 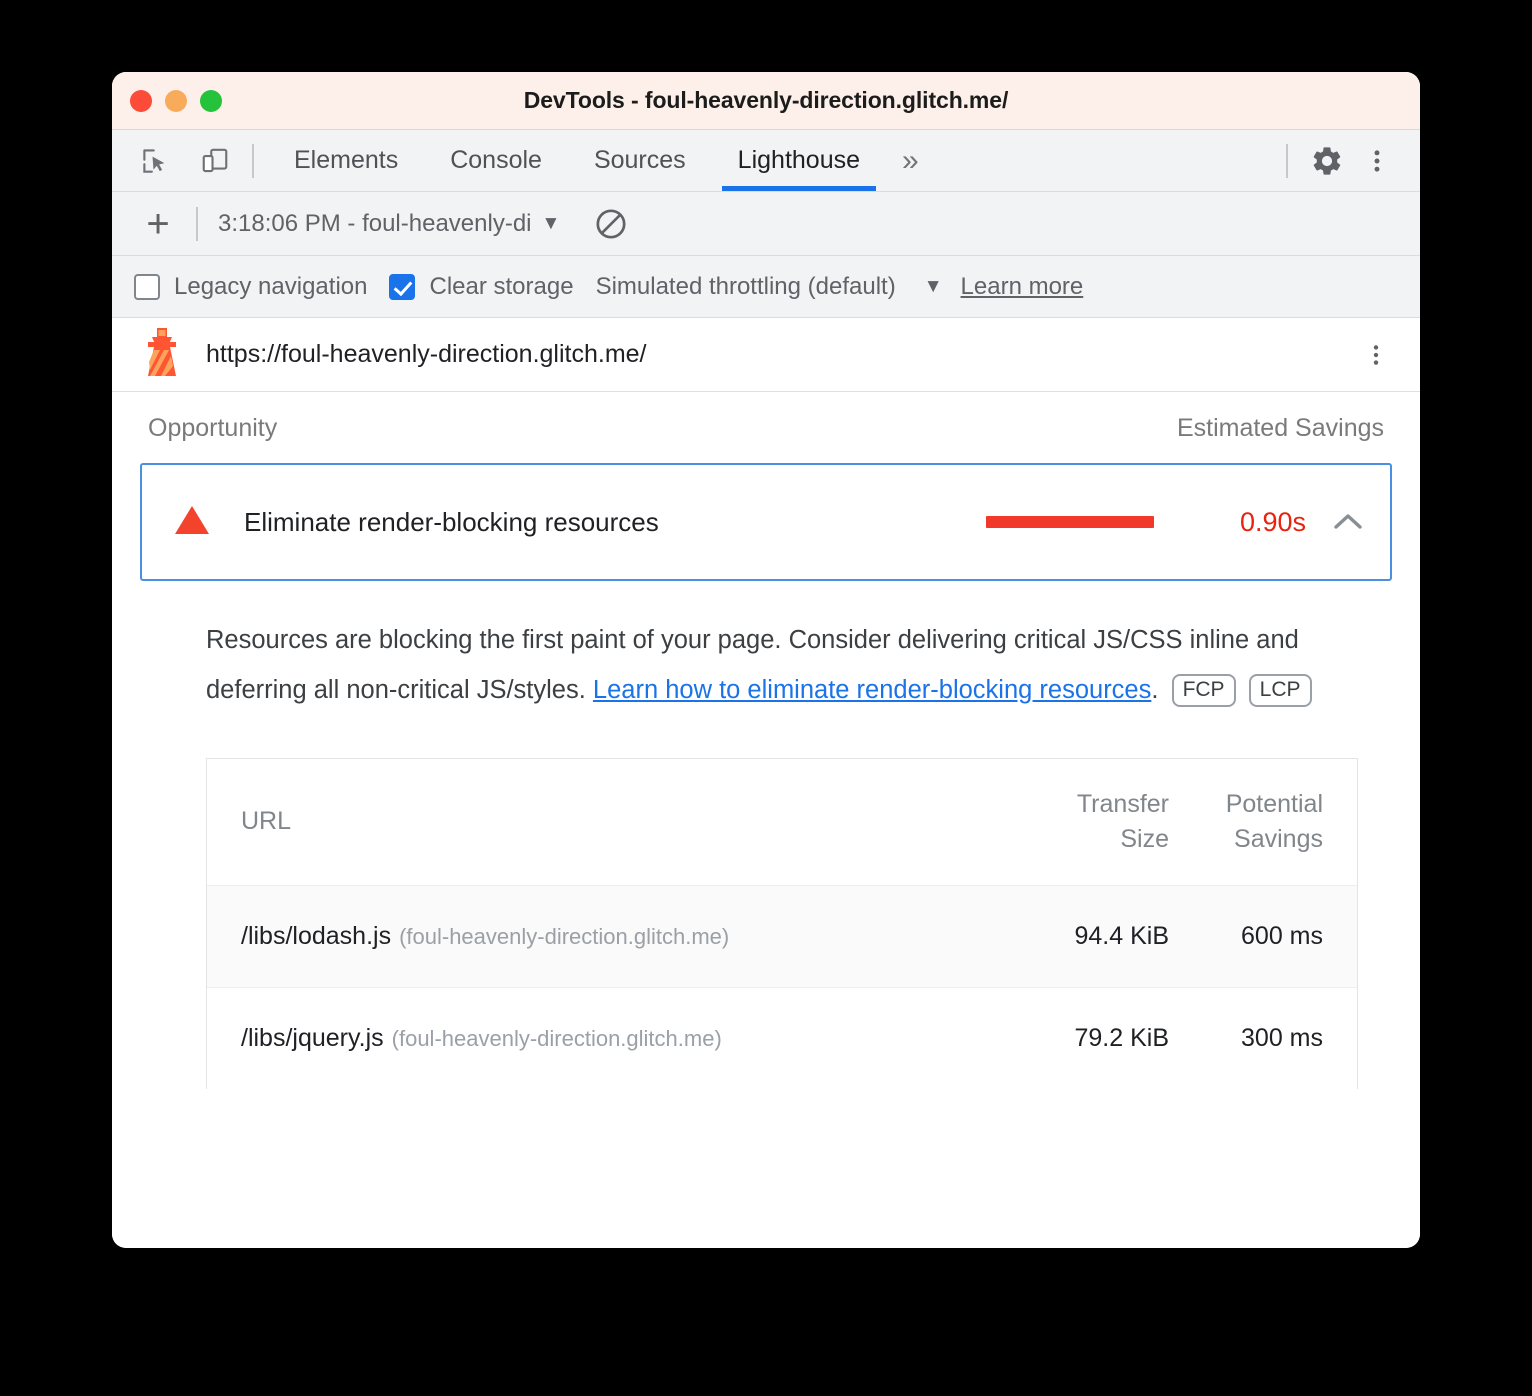 What do you see at coordinates (155, 161) in the screenshot?
I see `inspect-element-icon` at bounding box center [155, 161].